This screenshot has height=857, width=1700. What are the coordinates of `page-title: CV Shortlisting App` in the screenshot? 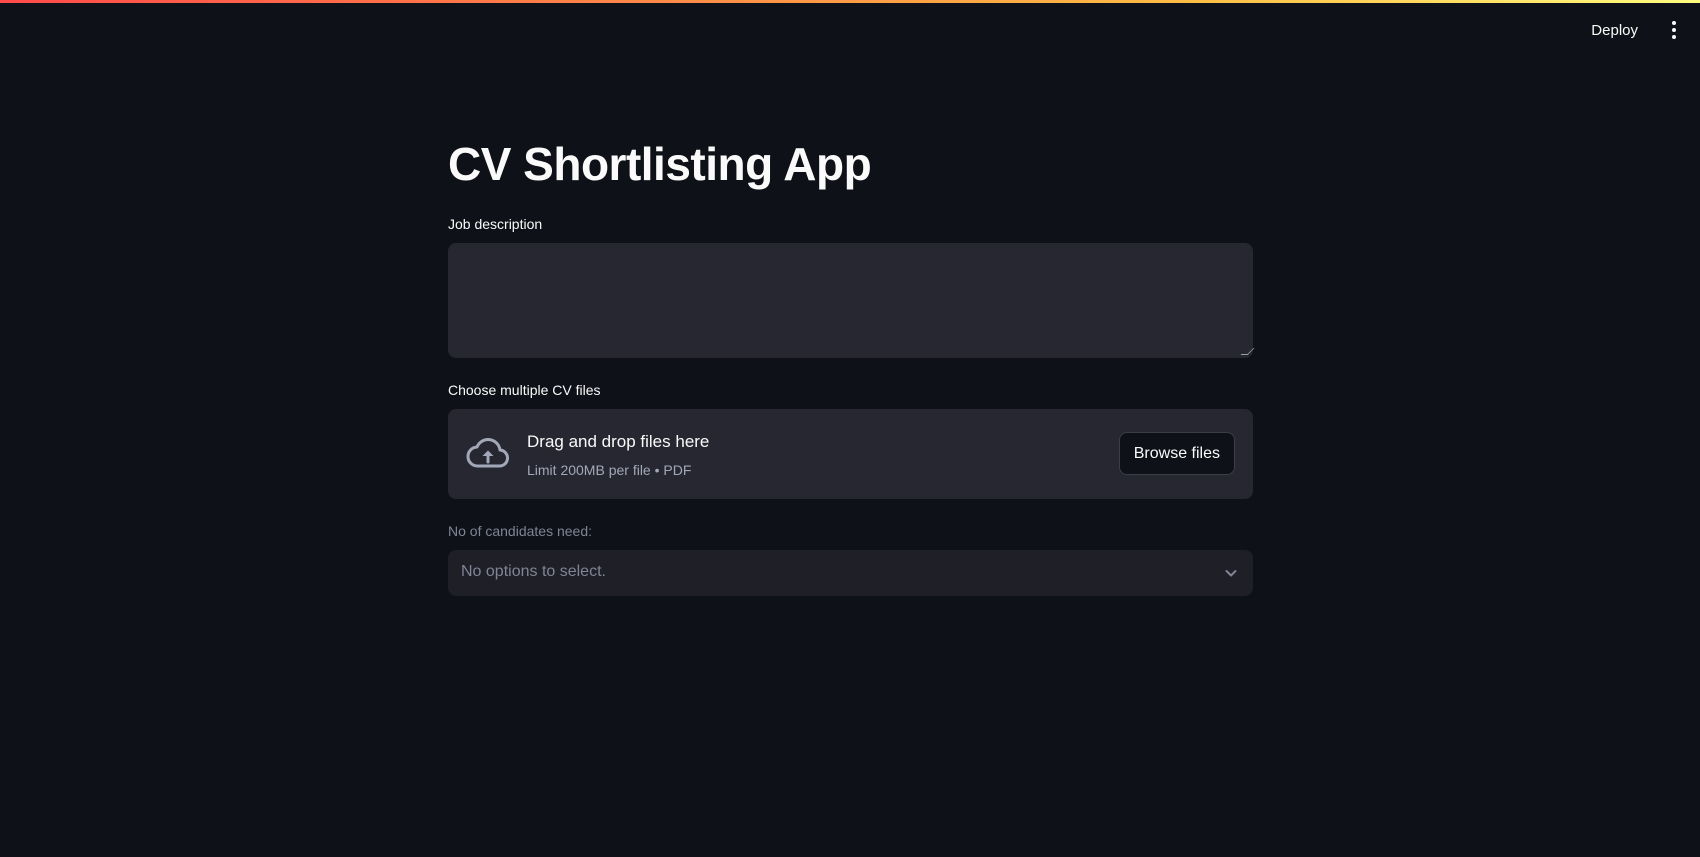 It's located at (660, 164).